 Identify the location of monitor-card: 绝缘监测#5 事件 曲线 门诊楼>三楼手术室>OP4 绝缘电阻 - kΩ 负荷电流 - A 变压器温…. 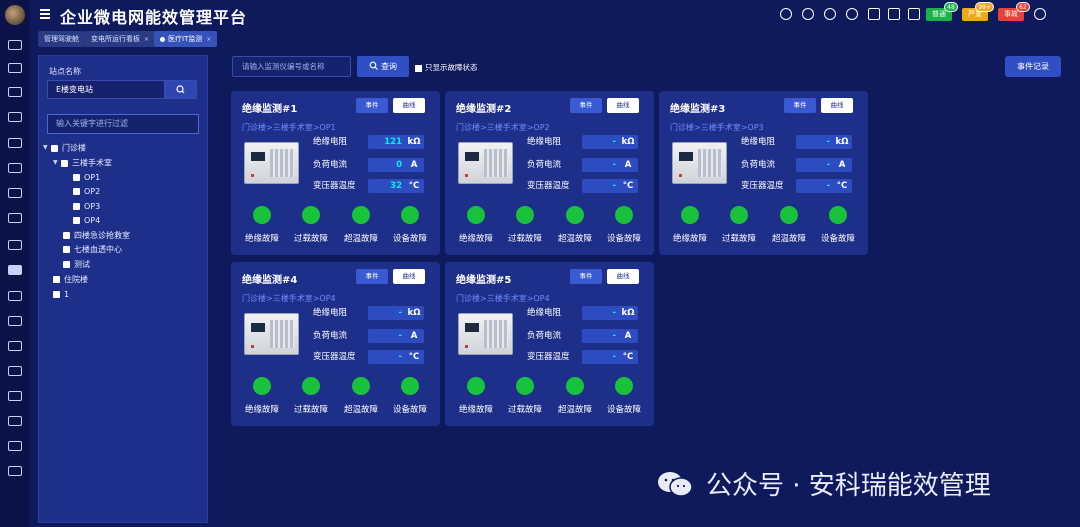
(549, 344).